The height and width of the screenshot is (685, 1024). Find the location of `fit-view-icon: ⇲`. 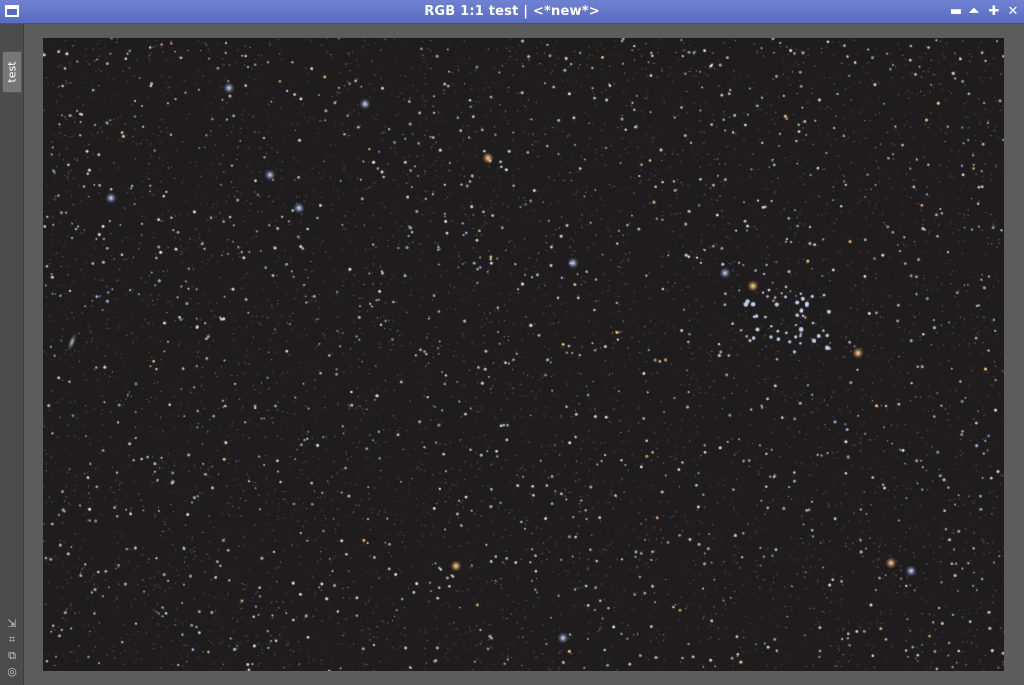

fit-view-icon: ⇲ is located at coordinates (12, 624).